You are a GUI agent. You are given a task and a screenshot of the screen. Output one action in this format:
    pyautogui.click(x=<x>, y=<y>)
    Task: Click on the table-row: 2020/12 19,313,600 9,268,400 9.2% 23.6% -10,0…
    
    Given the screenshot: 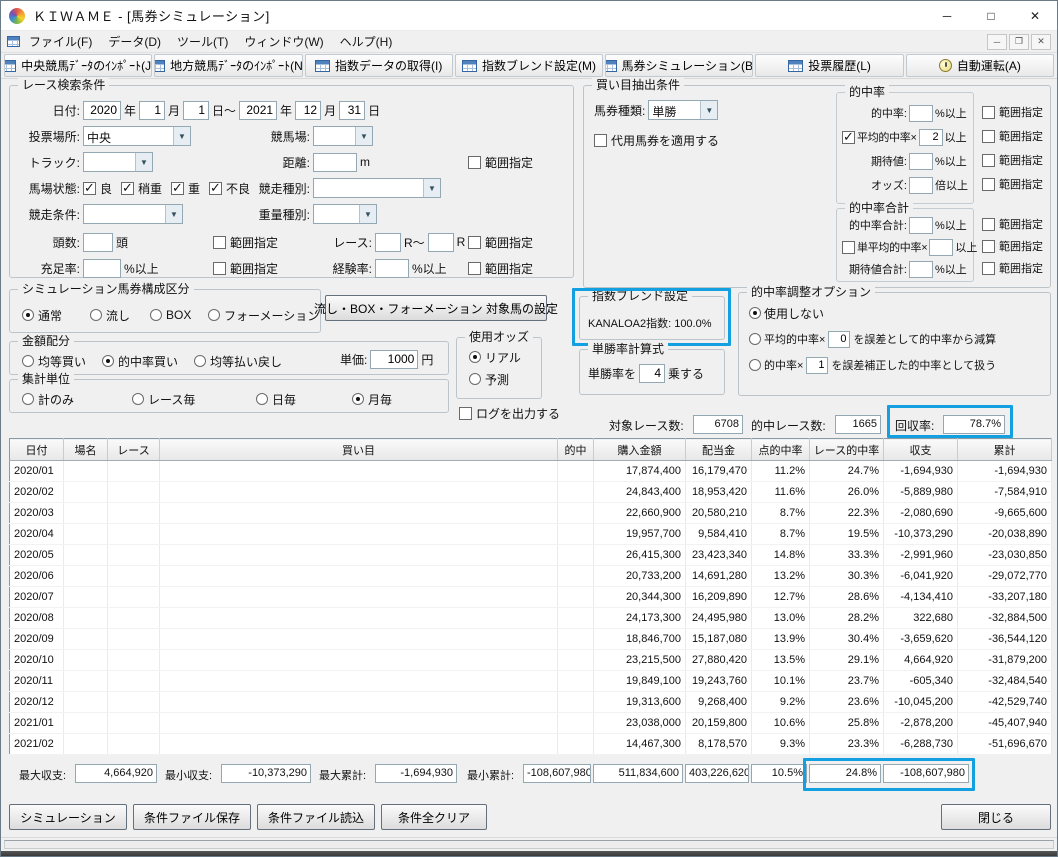 What is the action you would take?
    pyautogui.click(x=530, y=702)
    